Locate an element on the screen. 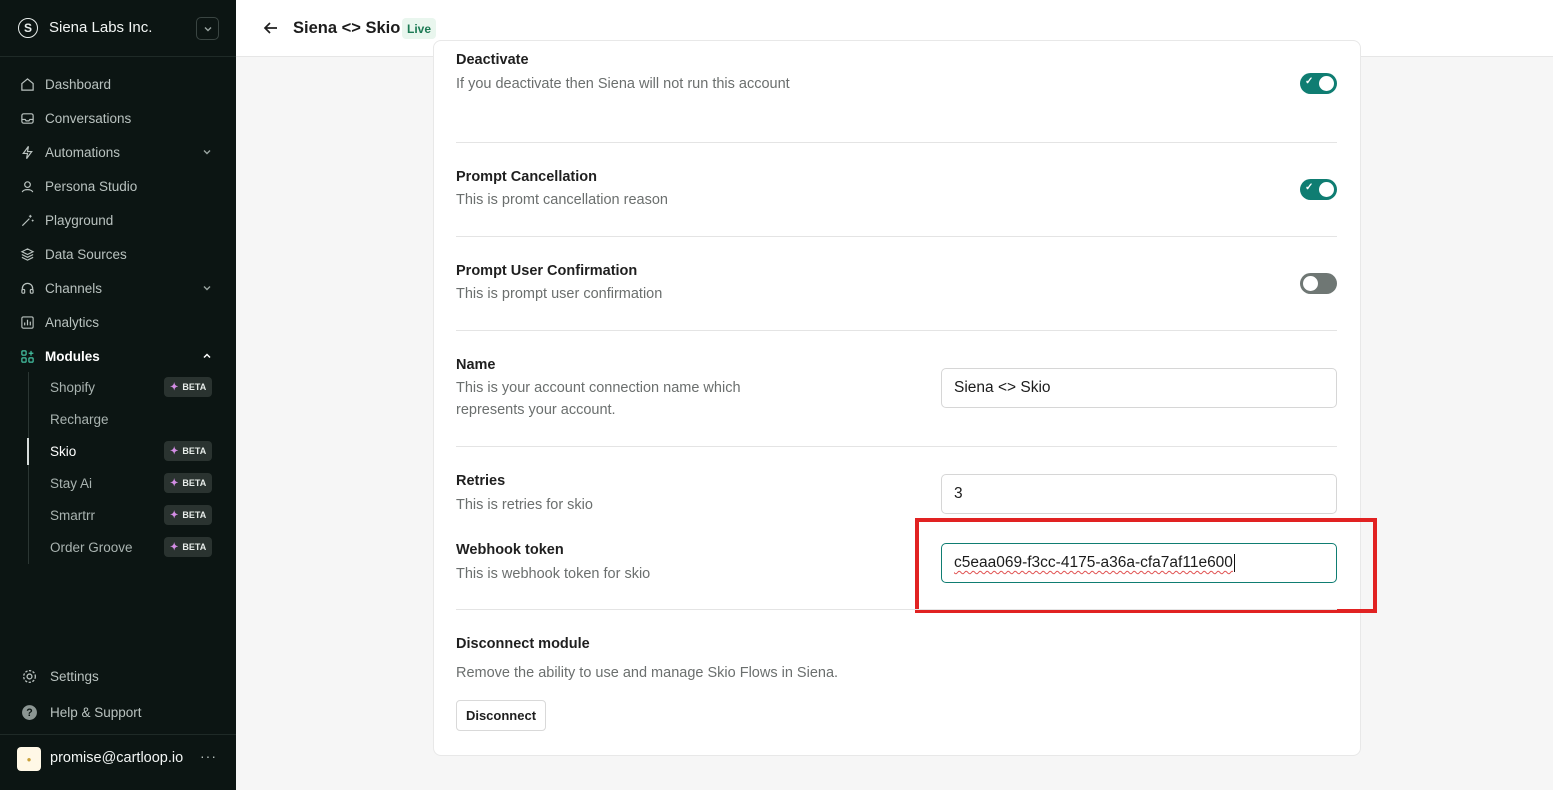 Image resolution: width=1553 pixels, height=790 pixels. nav-conversations: Conversations is located at coordinates (118, 118).